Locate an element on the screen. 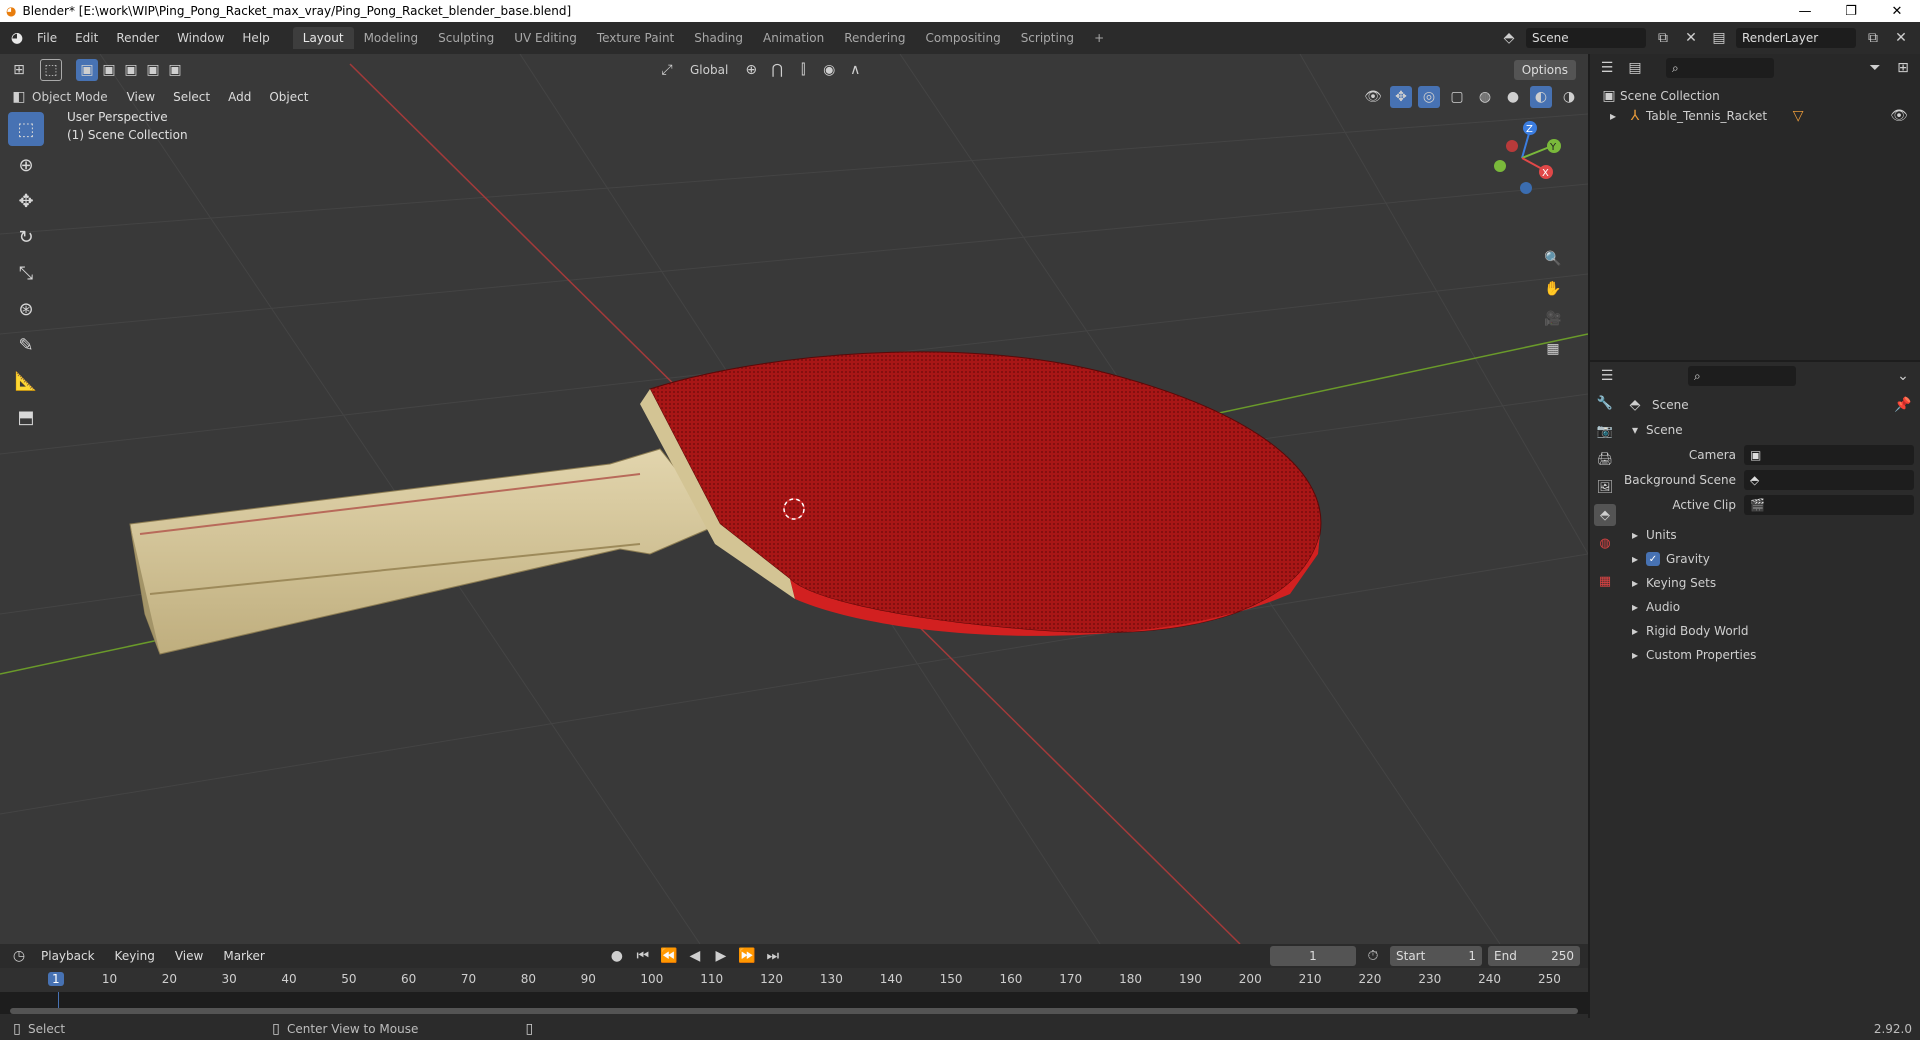 The width and height of the screenshot is (1920, 1040). tab-animation: Animation is located at coordinates (793, 38).